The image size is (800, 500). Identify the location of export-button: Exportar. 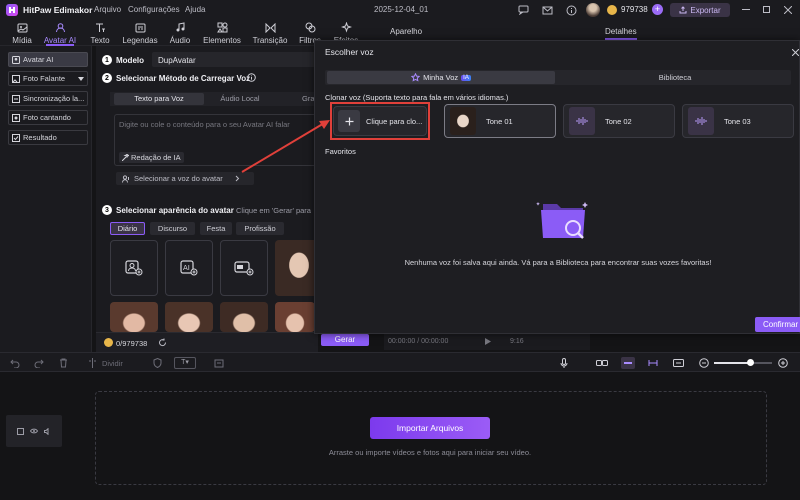
(700, 10).